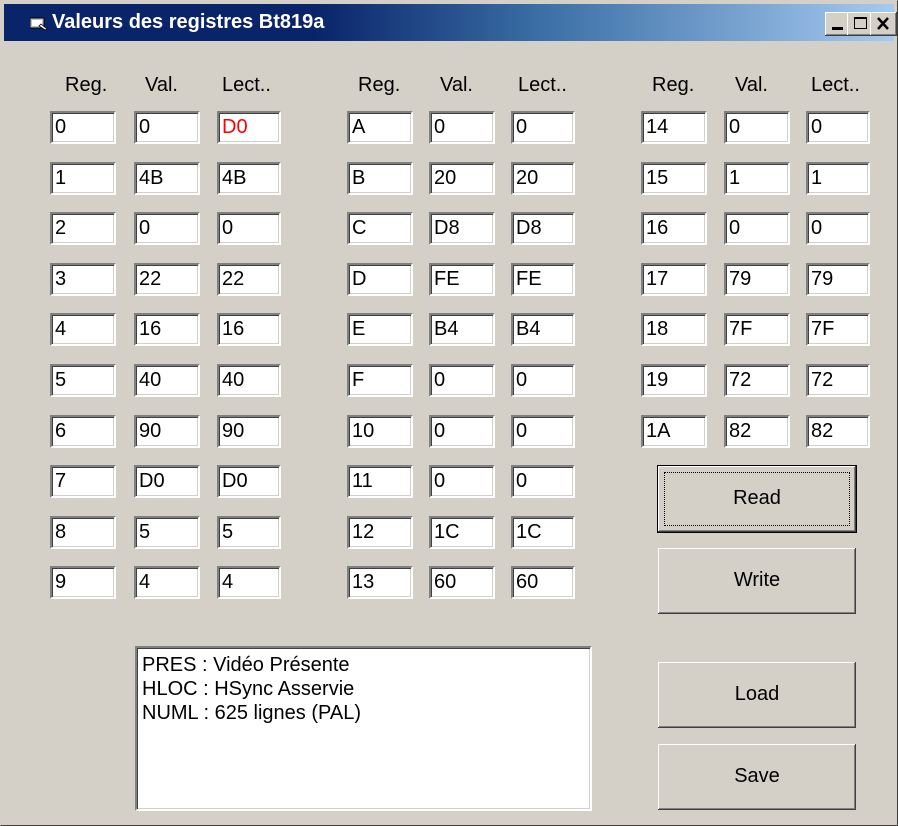  Describe the element at coordinates (543, 178) in the screenshot. I see `lect-field: 20` at that location.